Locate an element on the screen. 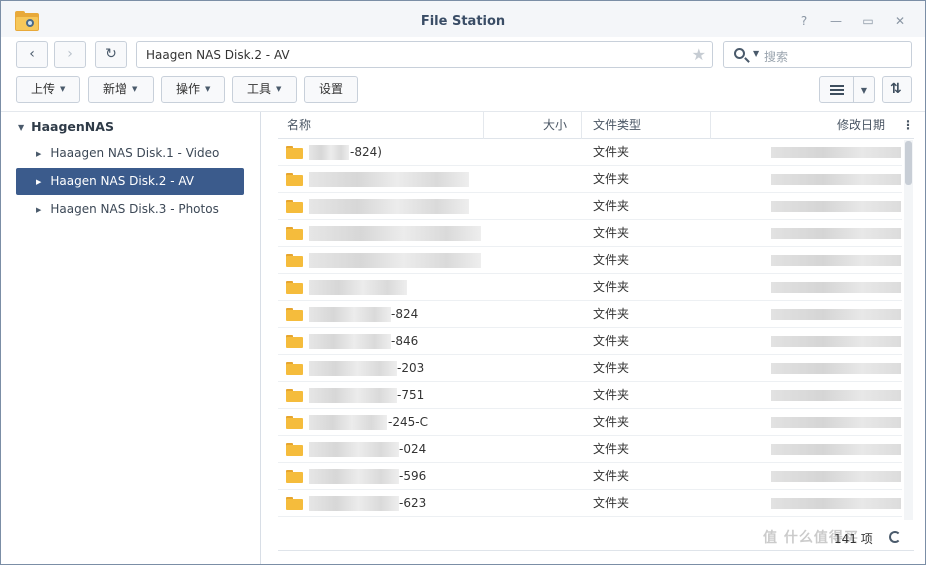 The image size is (926, 565). column-type: 文件类型 is located at coordinates (617, 125).